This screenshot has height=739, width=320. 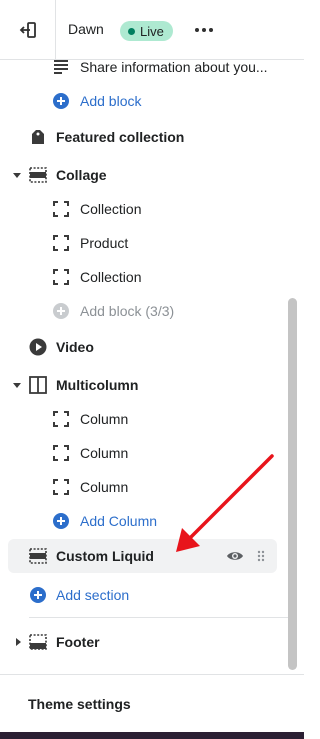 I want to click on section-label: Featured collection, so click(x=120, y=137).